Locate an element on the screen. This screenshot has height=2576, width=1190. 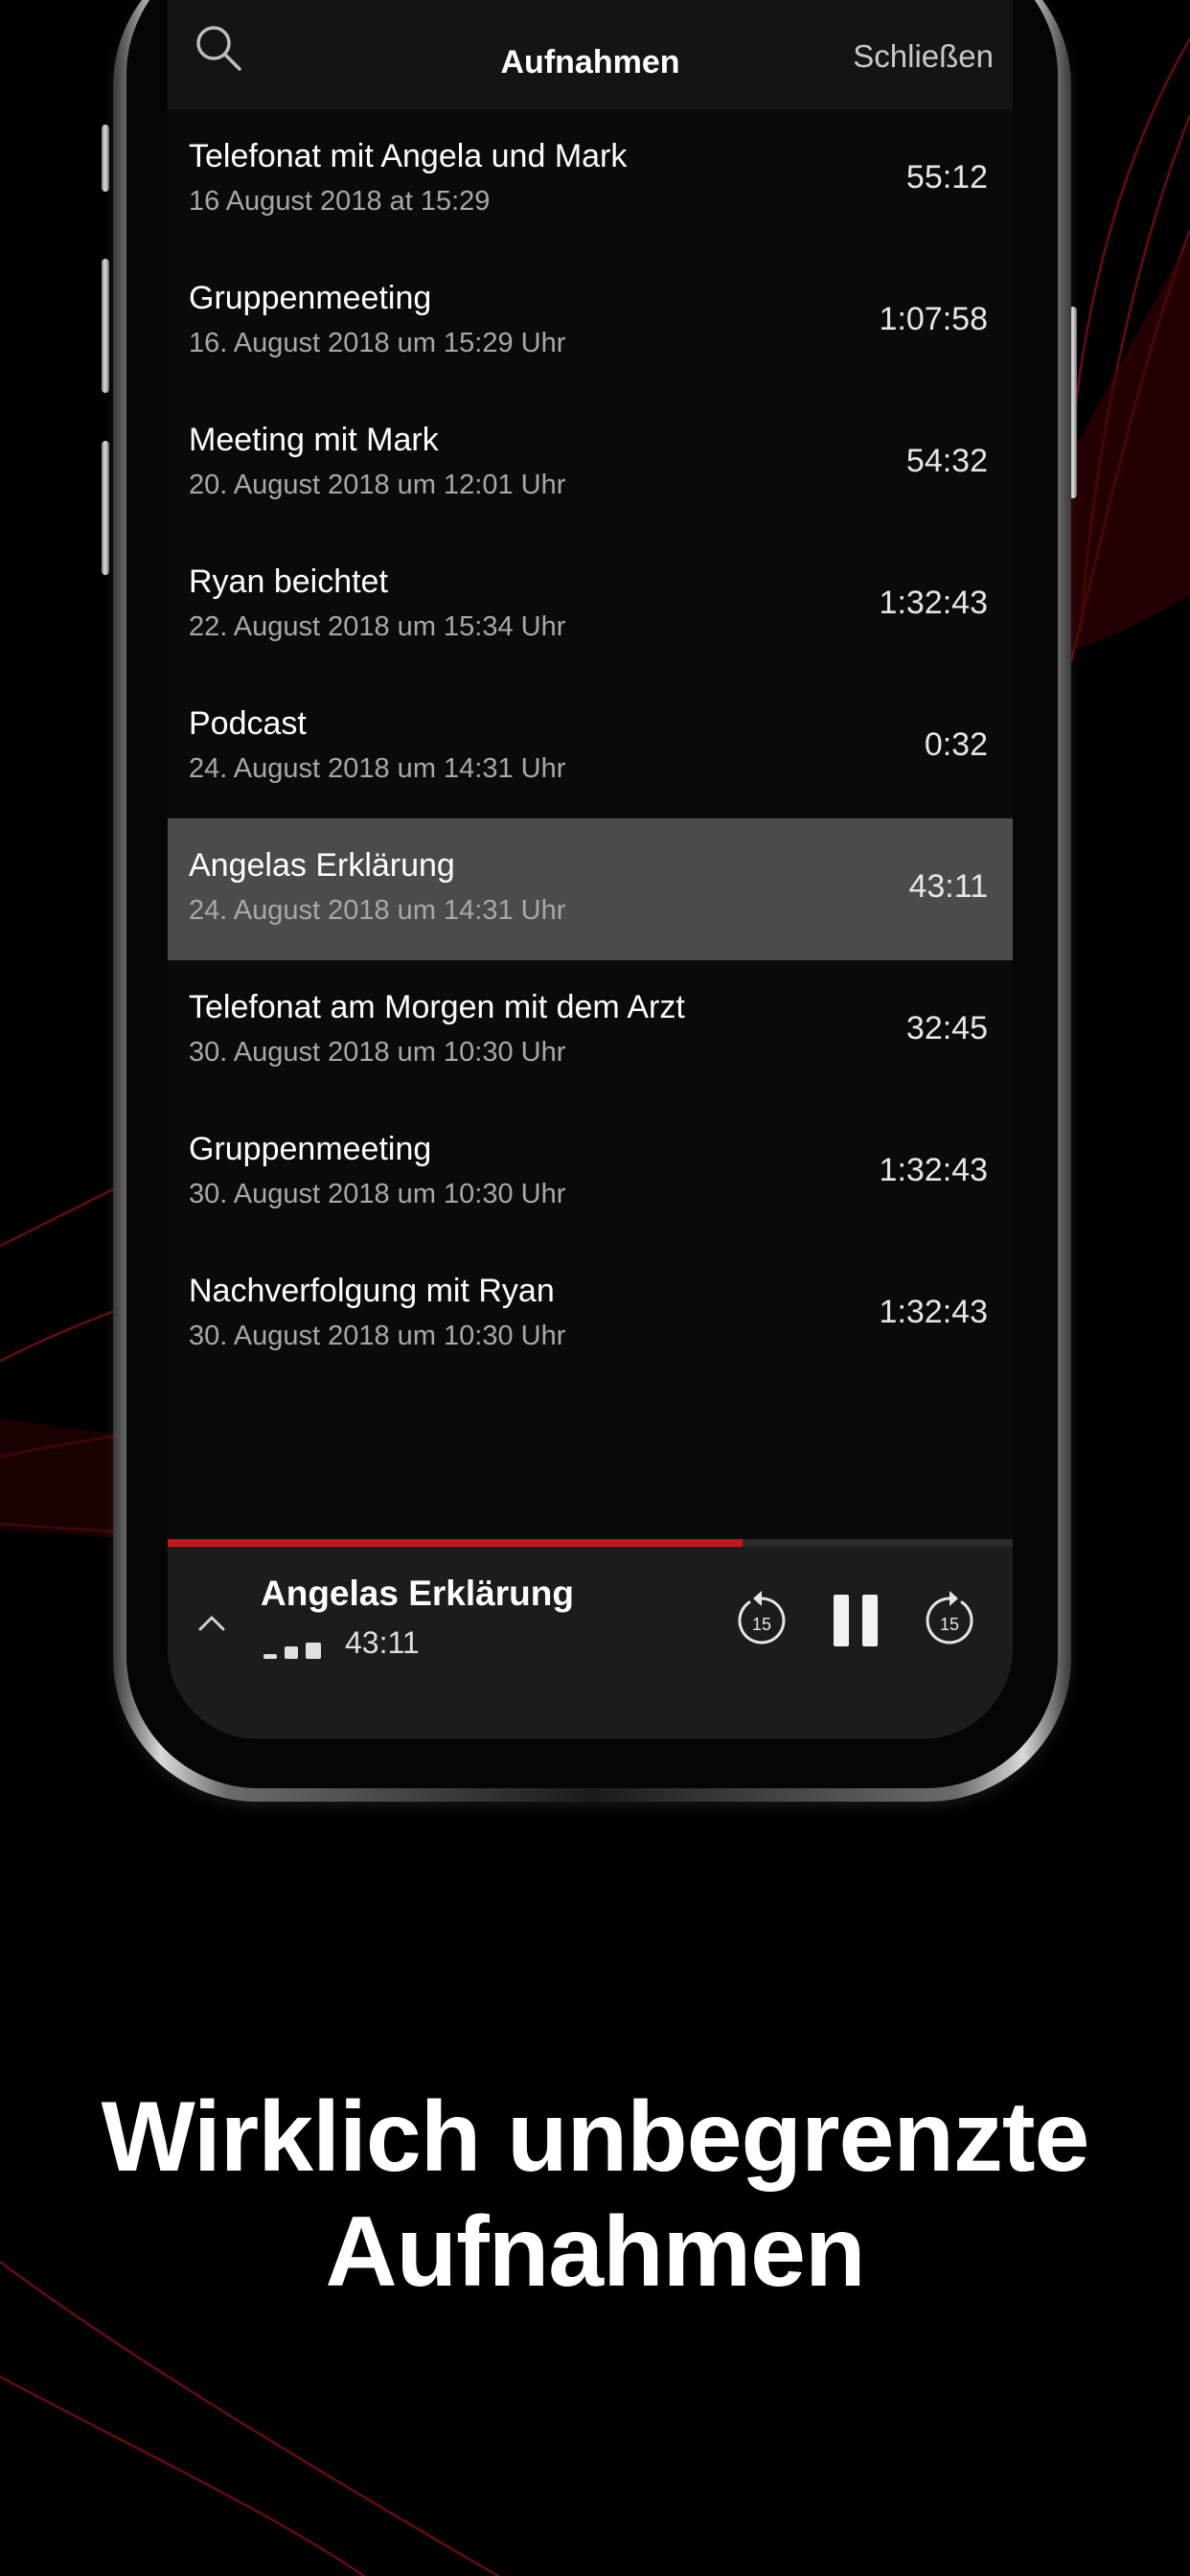
mini-player: Angelas Erklärung 43:11 15 15 is located at coordinates (590, 1642).